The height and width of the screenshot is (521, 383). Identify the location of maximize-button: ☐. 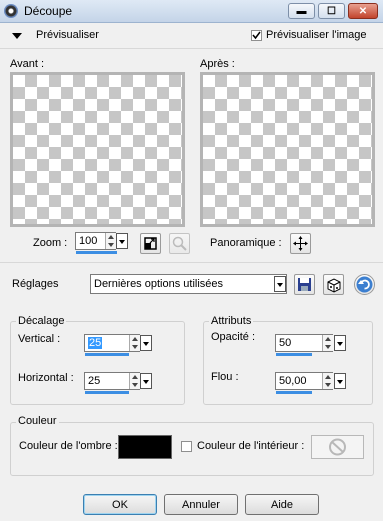
(331, 11).